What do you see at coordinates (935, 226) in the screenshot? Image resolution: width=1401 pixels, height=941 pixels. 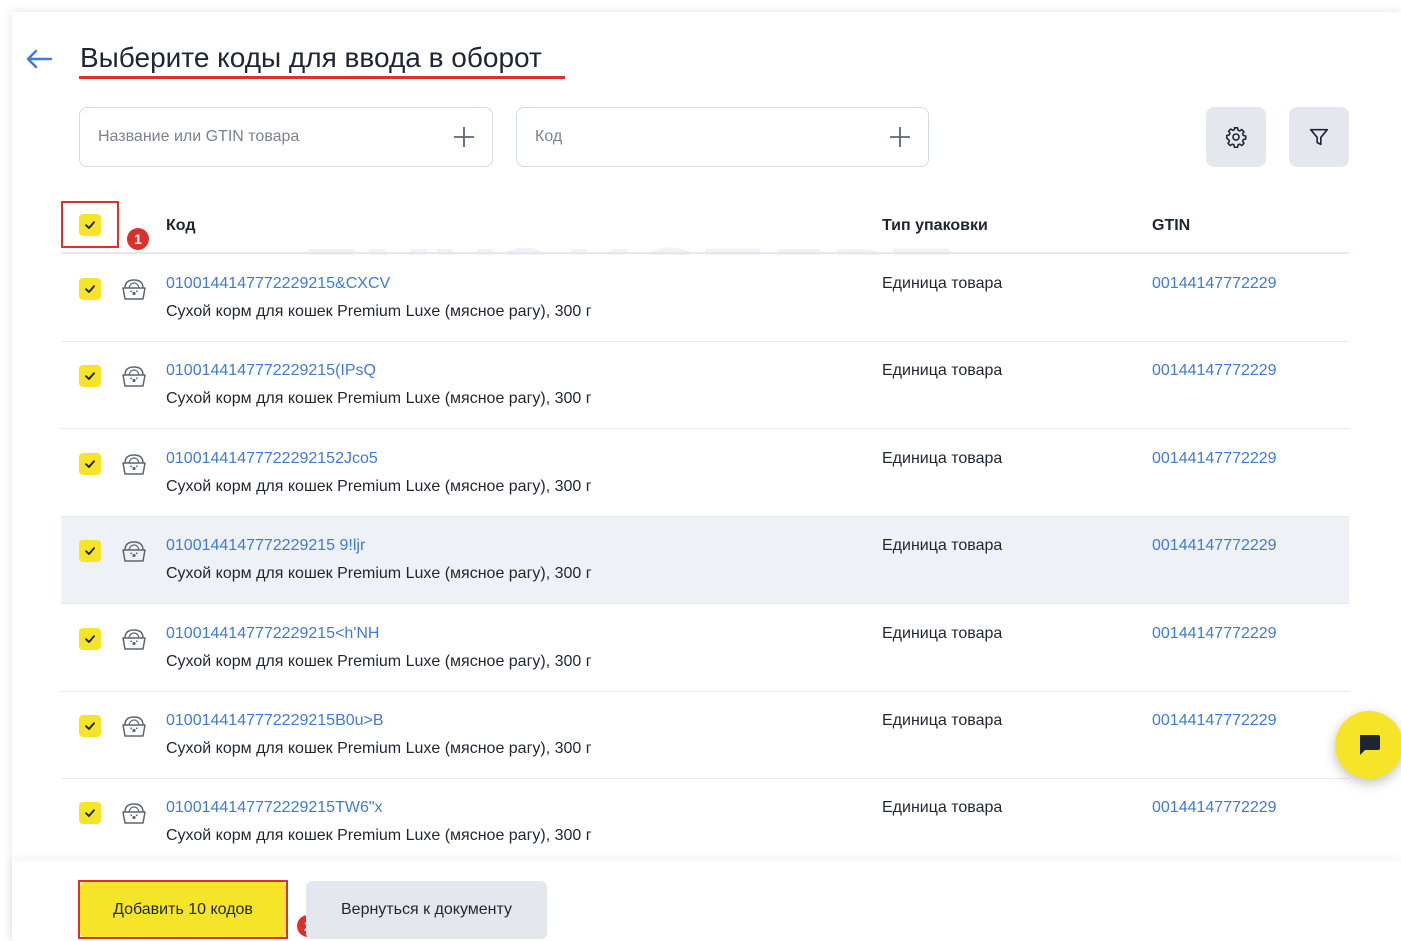 I see `column-header-pack-type: Тип упаковки` at bounding box center [935, 226].